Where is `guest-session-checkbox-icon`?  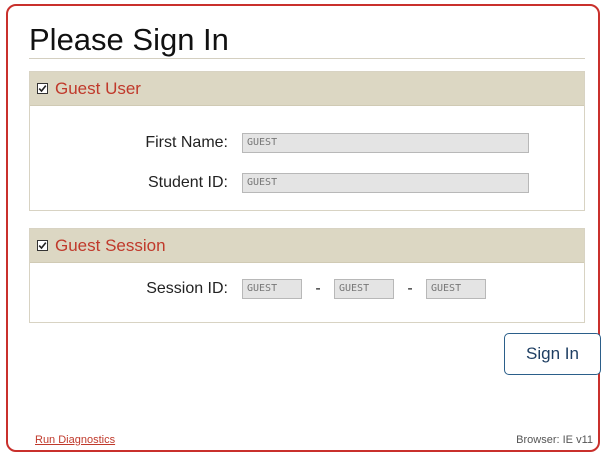 guest-session-checkbox-icon is located at coordinates (42, 245).